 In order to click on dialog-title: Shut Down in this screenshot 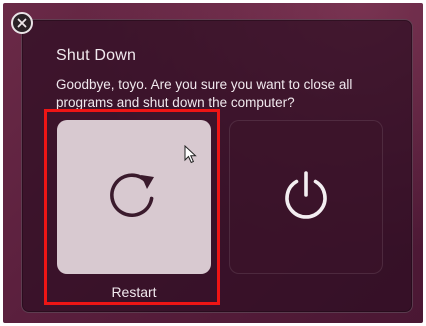, I will do `click(96, 55)`.